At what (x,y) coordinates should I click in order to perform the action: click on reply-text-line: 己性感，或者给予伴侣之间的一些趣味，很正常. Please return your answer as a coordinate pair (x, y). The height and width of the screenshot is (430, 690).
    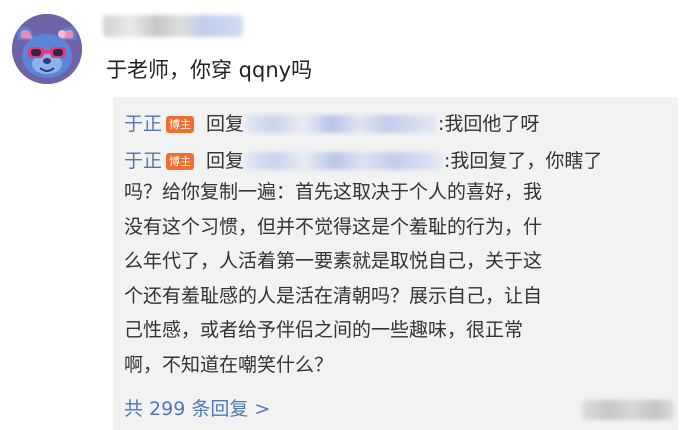
    Looking at the image, I should click on (324, 330).